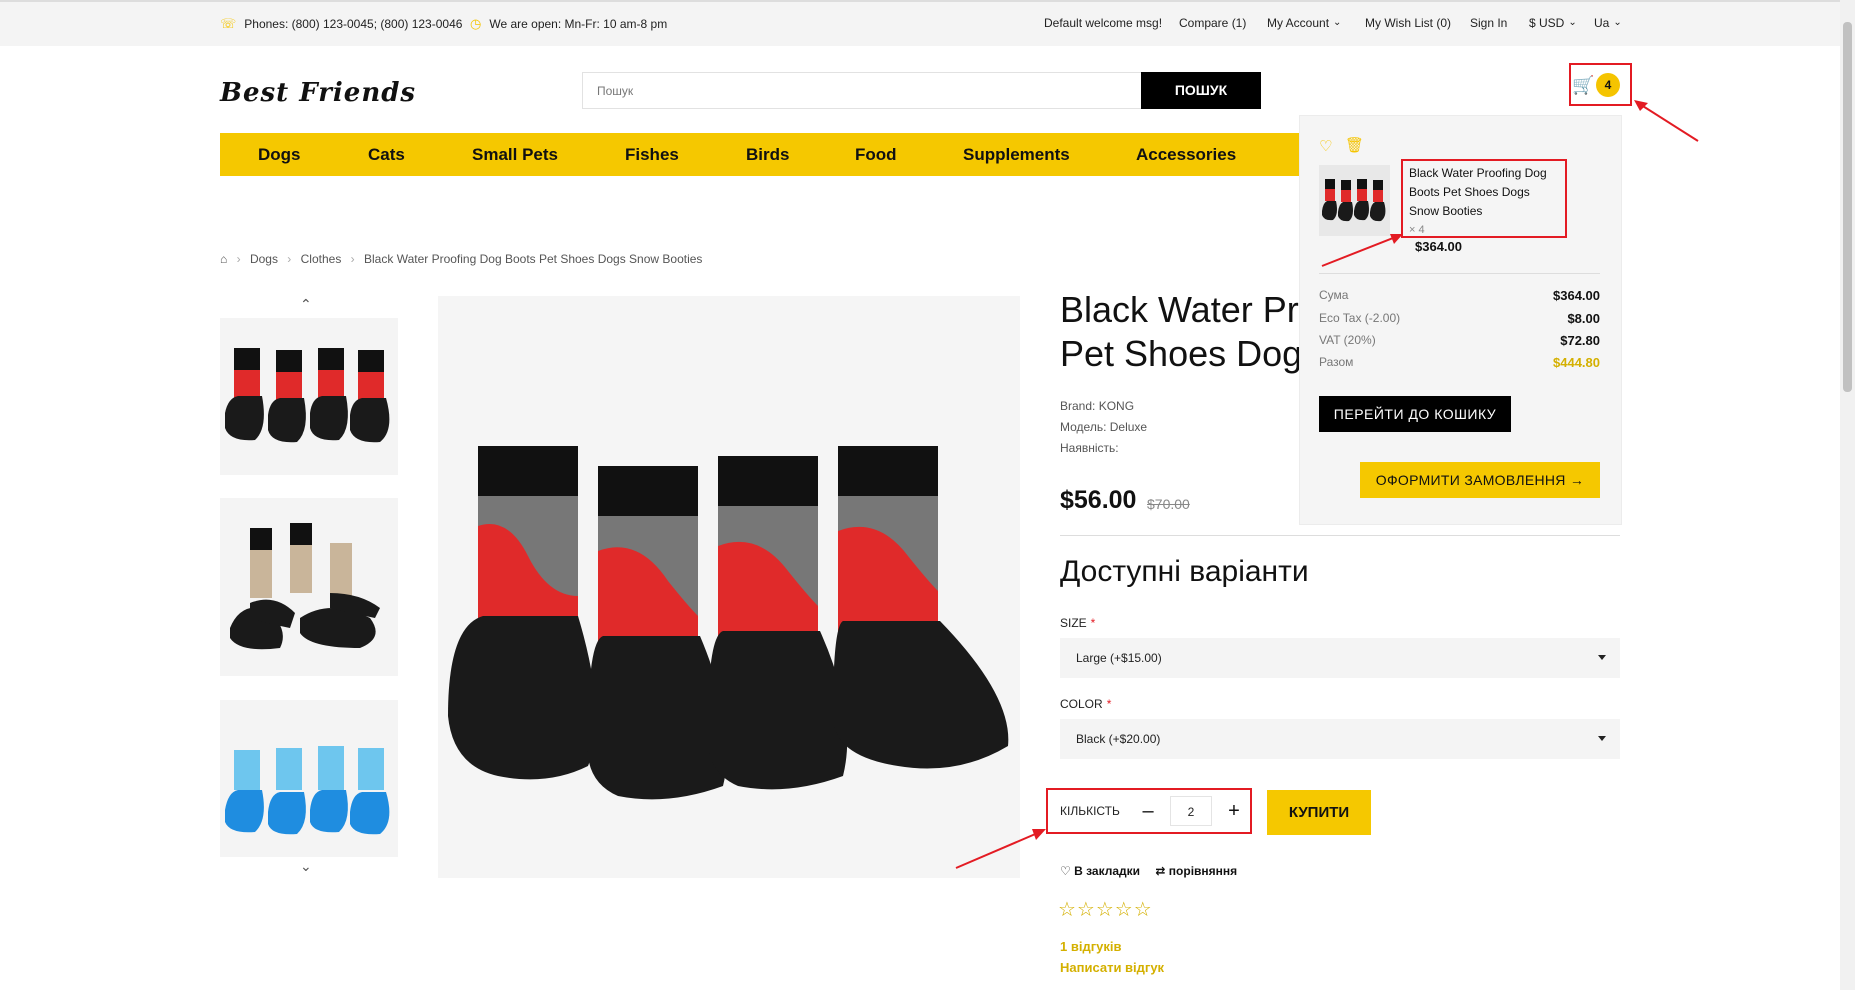  What do you see at coordinates (1097, 406) in the screenshot?
I see `product-brand: Brand: KONG` at bounding box center [1097, 406].